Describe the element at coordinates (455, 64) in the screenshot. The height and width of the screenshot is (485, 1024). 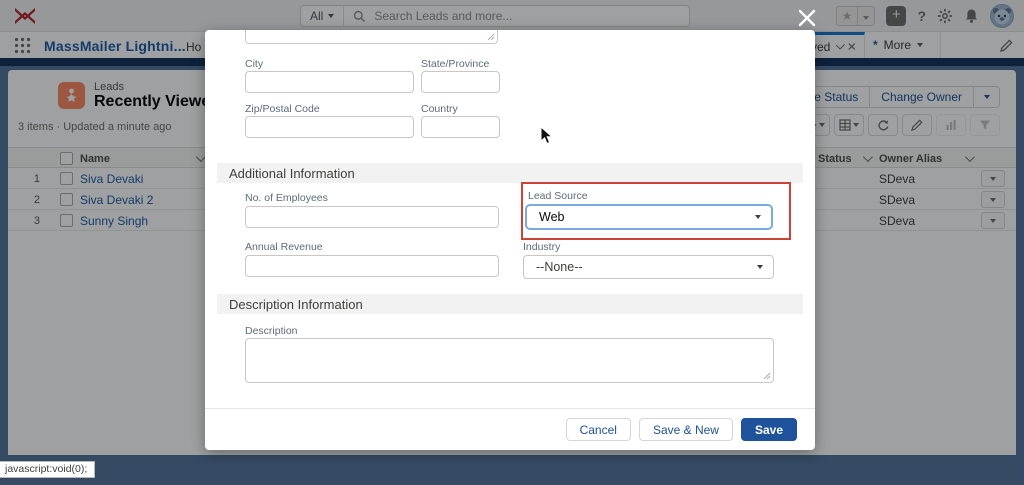
I see `state-label: State/Province` at that location.